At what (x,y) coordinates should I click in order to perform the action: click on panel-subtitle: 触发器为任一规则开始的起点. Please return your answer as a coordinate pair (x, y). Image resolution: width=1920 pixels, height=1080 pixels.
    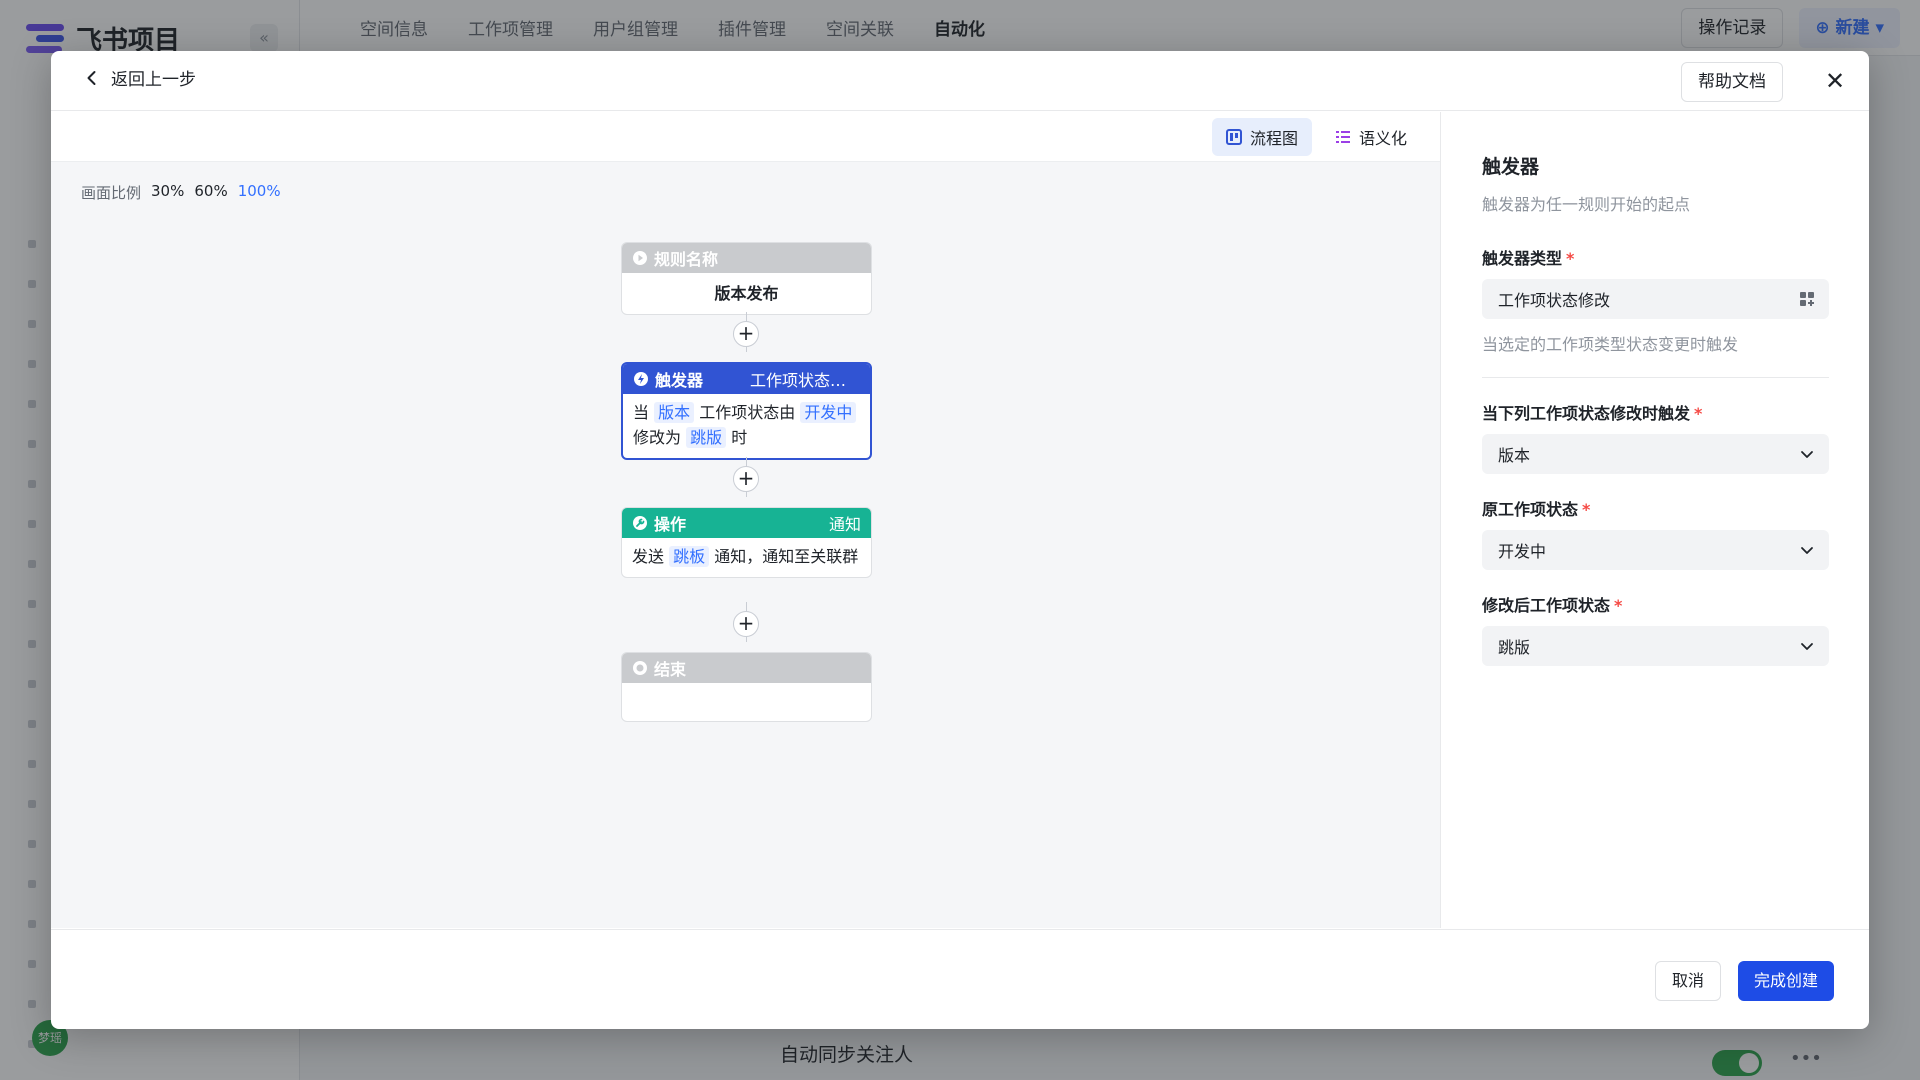
    Looking at the image, I should click on (1586, 204).